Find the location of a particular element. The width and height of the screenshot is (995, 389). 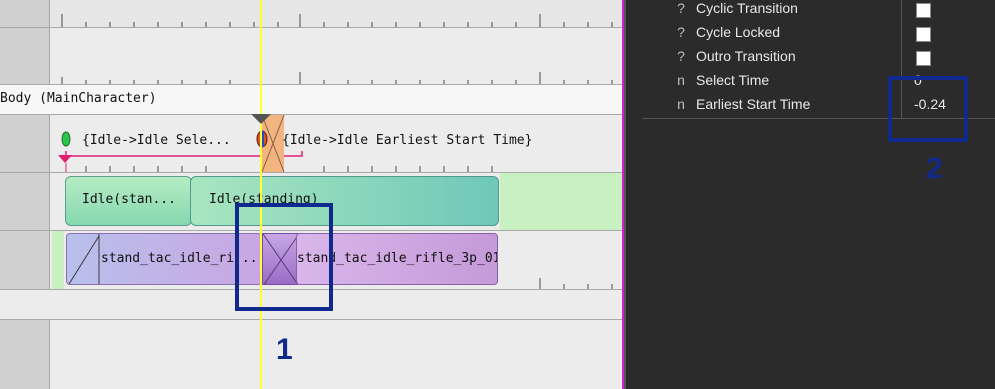

annotation-number-1: 1 is located at coordinates (284, 349).